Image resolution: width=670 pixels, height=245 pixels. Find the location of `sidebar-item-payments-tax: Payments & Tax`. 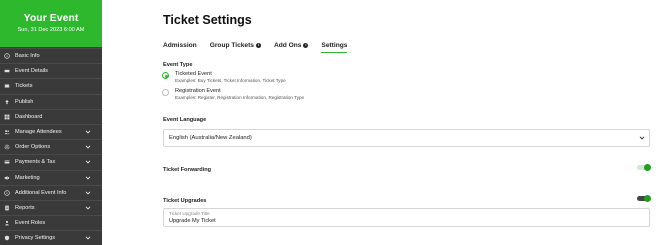

sidebar-item-payments-tax: Payments & Tax is located at coordinates (51, 161).